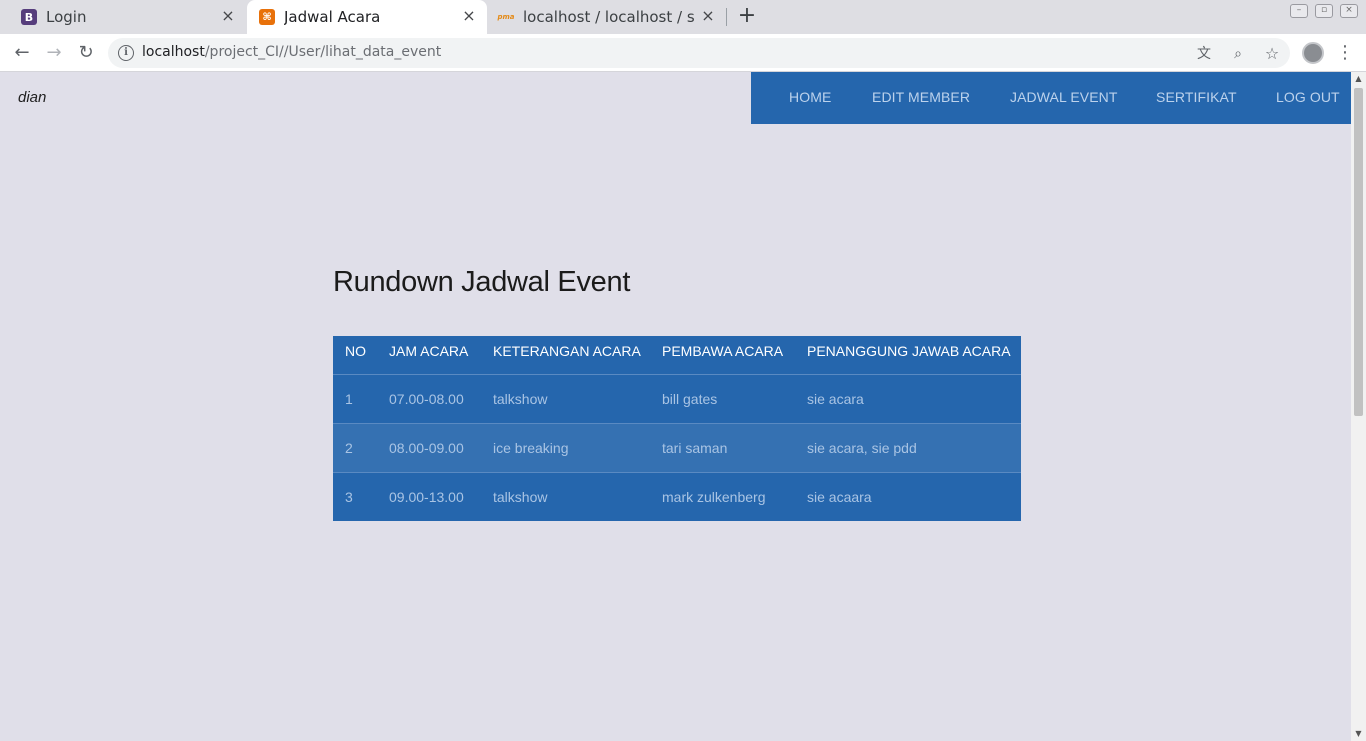  What do you see at coordinates (1313, 53) in the screenshot?
I see `profile-avatar` at bounding box center [1313, 53].